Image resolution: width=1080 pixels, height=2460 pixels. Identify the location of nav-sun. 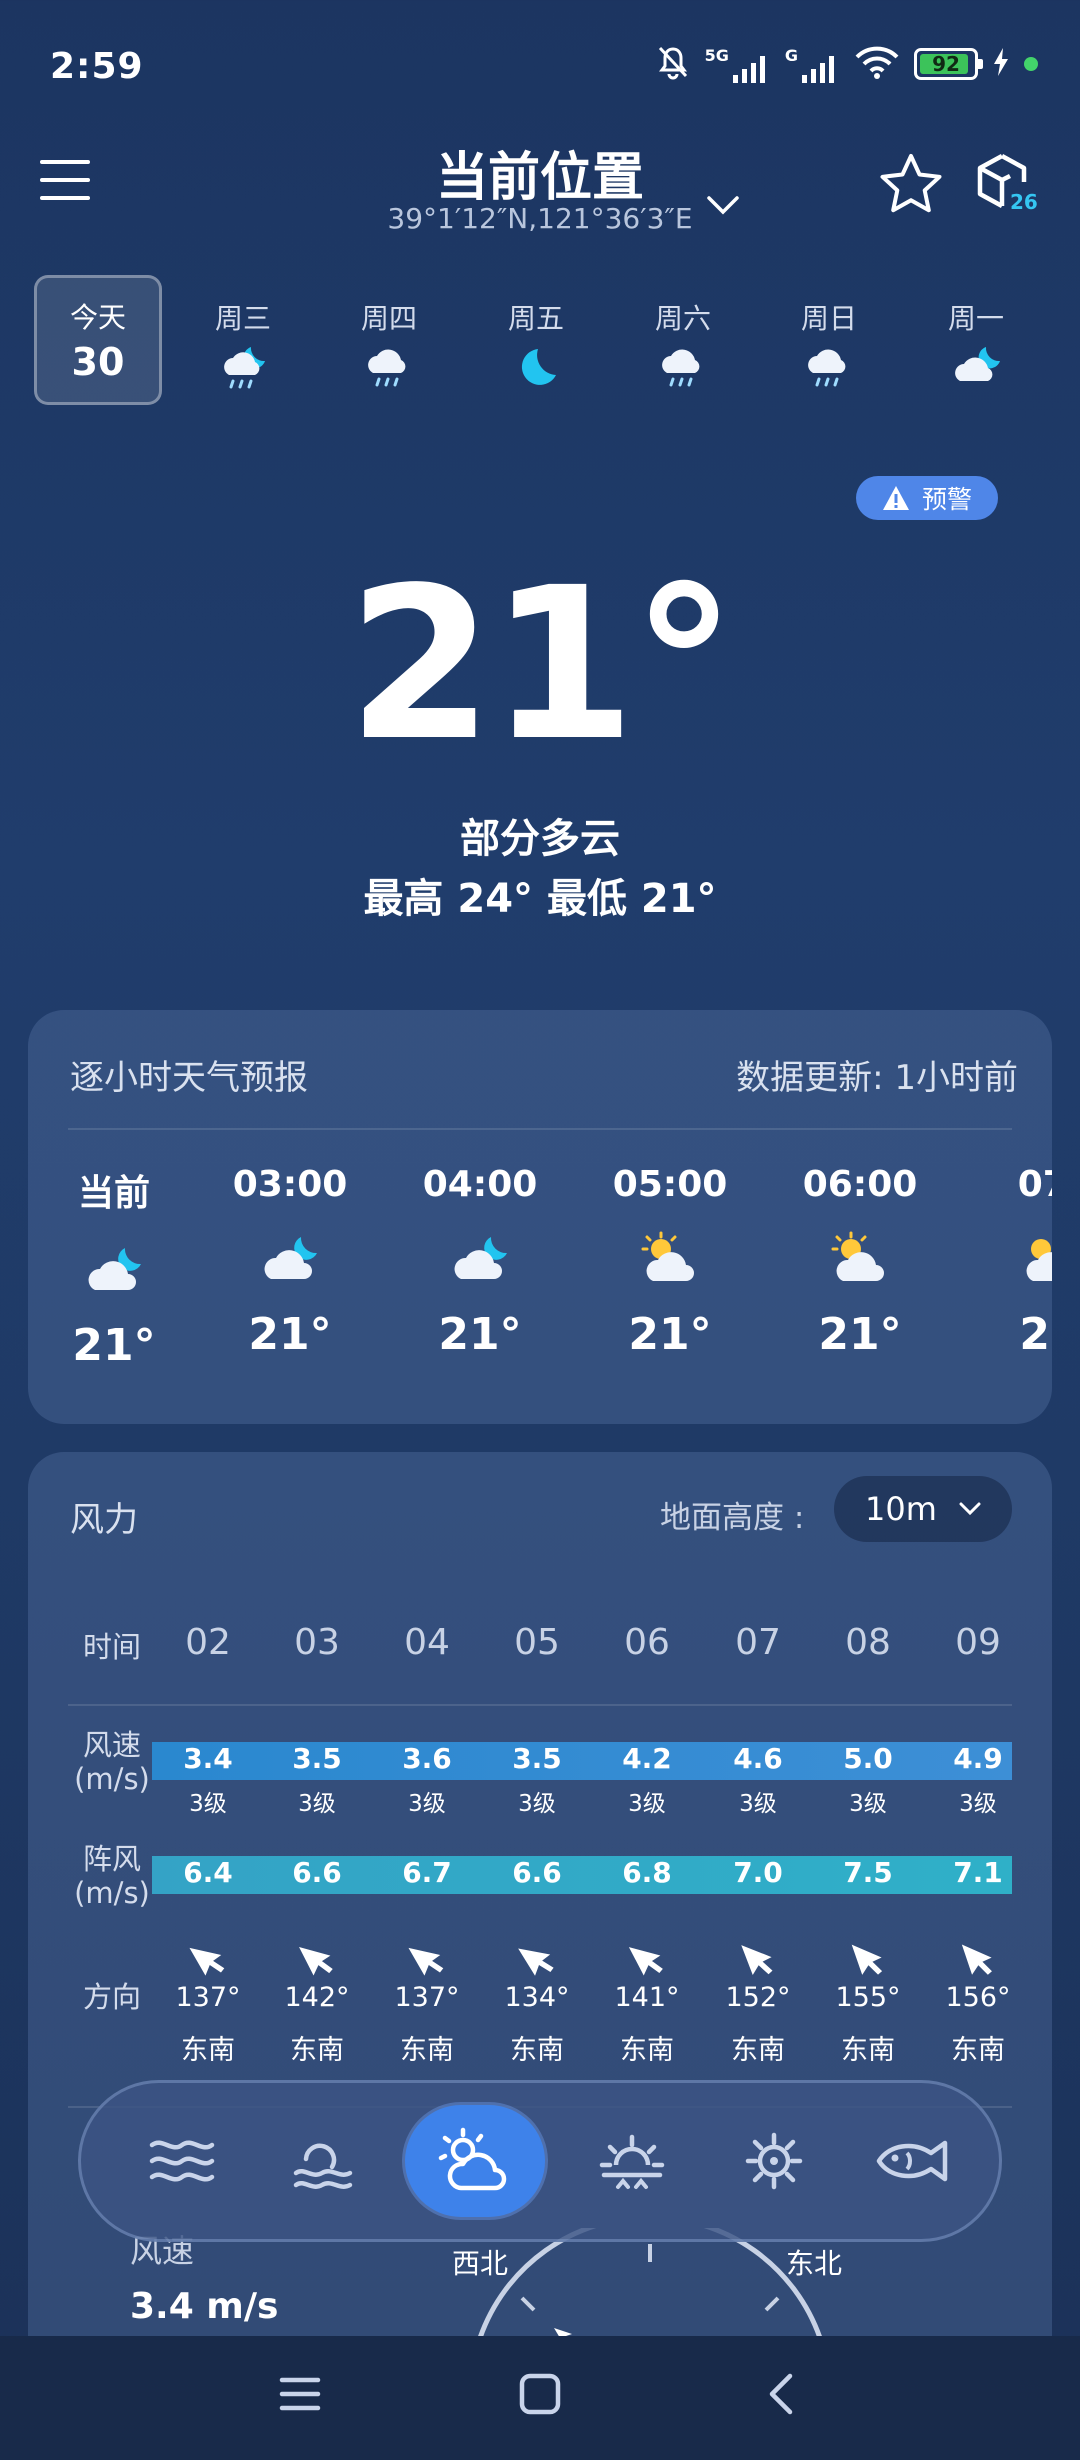
(774, 2161).